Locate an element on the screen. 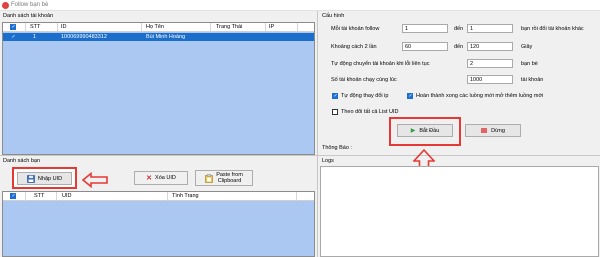 This screenshot has height=257, width=600. title-bar: Follow bạn bè is located at coordinates (300, 5).